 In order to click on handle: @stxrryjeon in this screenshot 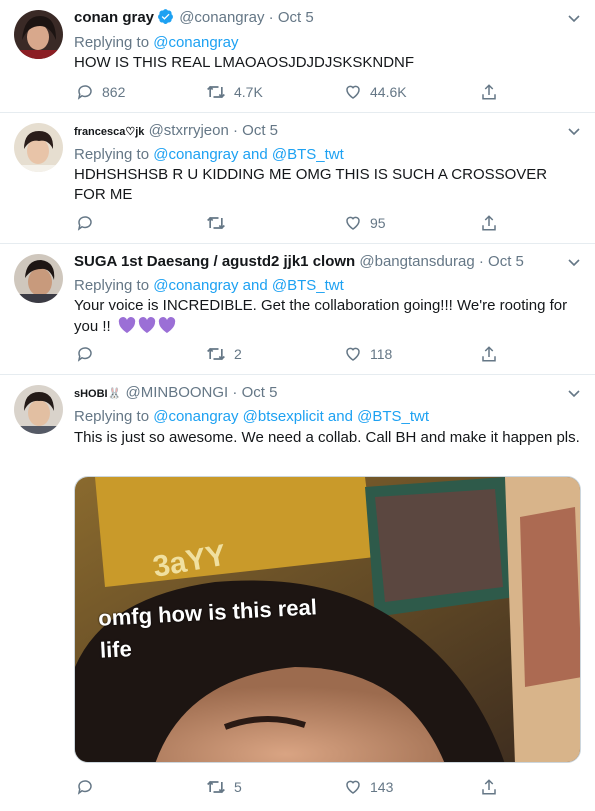, I will do `click(189, 130)`.